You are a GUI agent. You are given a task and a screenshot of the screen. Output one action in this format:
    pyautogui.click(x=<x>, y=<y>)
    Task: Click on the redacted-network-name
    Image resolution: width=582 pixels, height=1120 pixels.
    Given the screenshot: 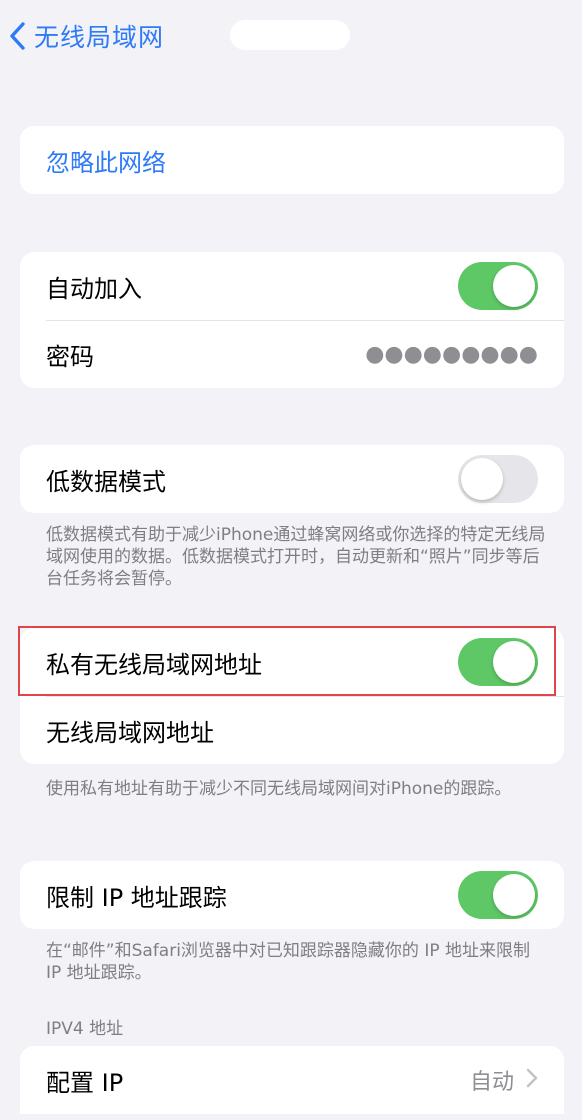 What is the action you would take?
    pyautogui.click(x=290, y=35)
    